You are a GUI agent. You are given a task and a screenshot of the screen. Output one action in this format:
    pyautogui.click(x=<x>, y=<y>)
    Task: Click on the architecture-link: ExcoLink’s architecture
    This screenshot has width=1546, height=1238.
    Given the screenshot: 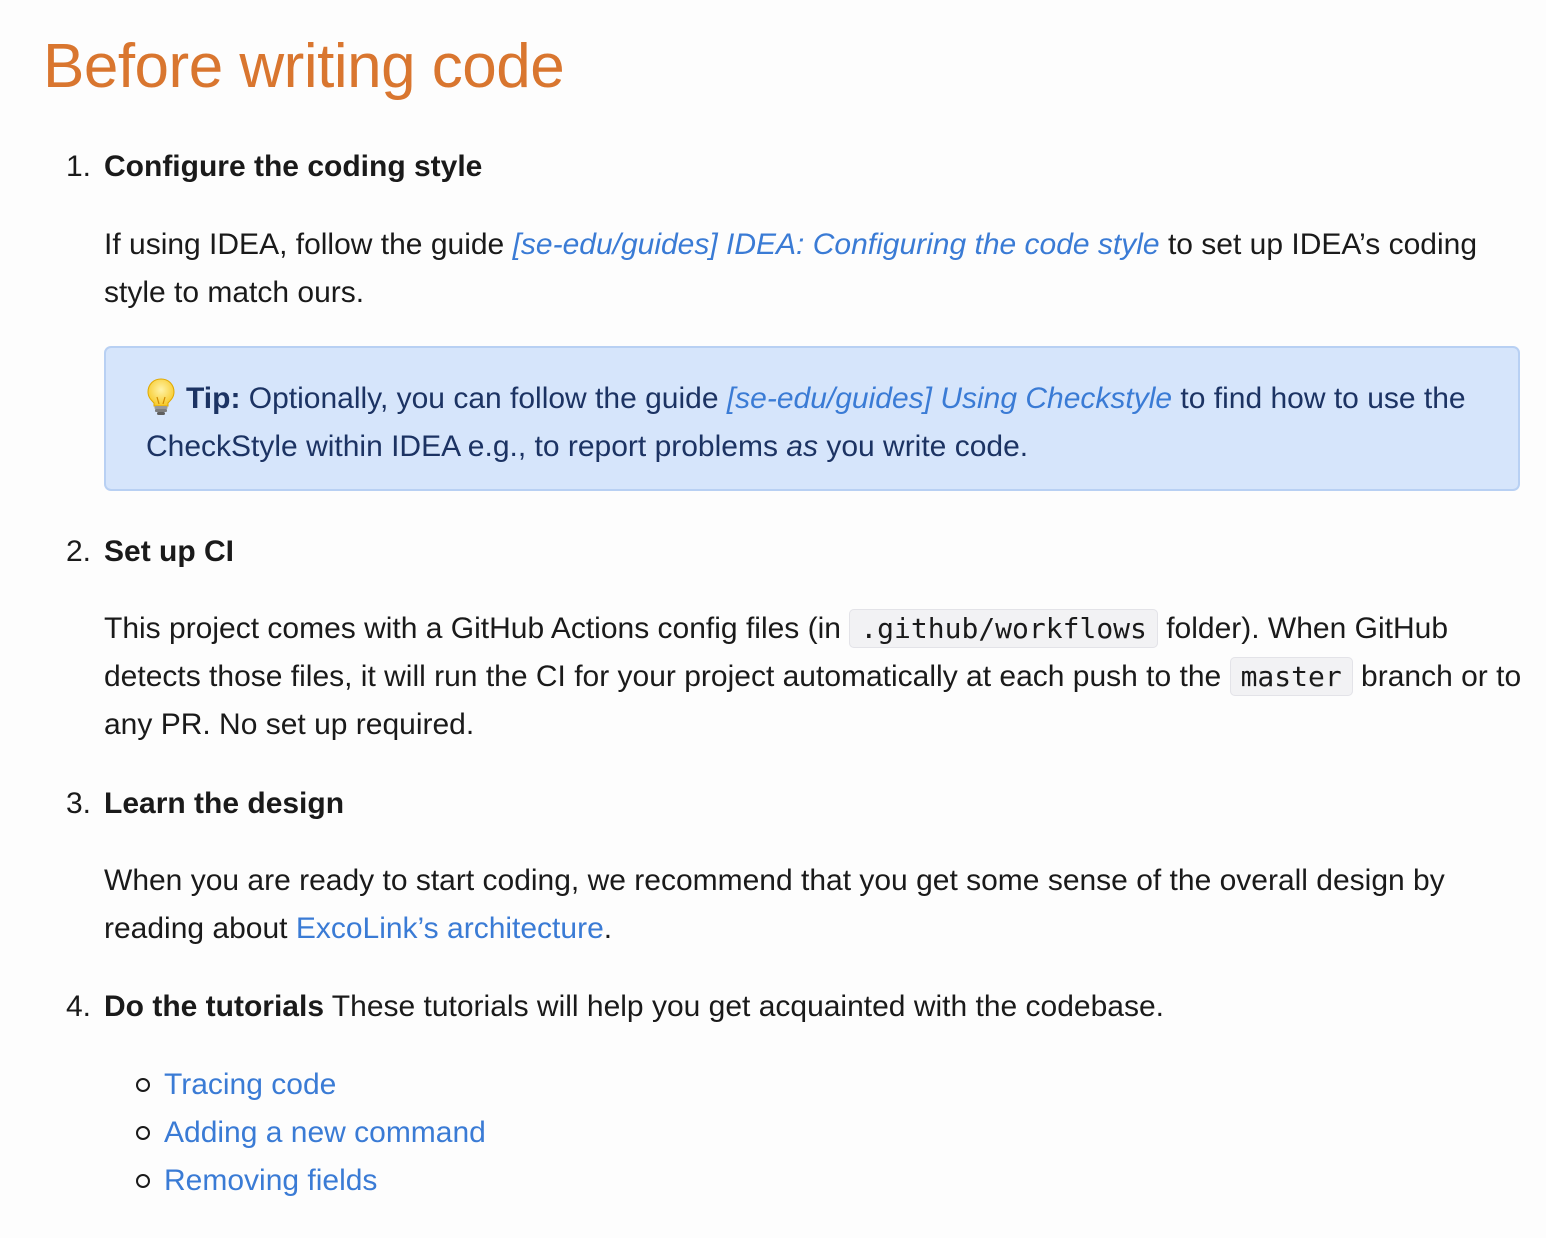 What is the action you would take?
    pyautogui.click(x=450, y=928)
    